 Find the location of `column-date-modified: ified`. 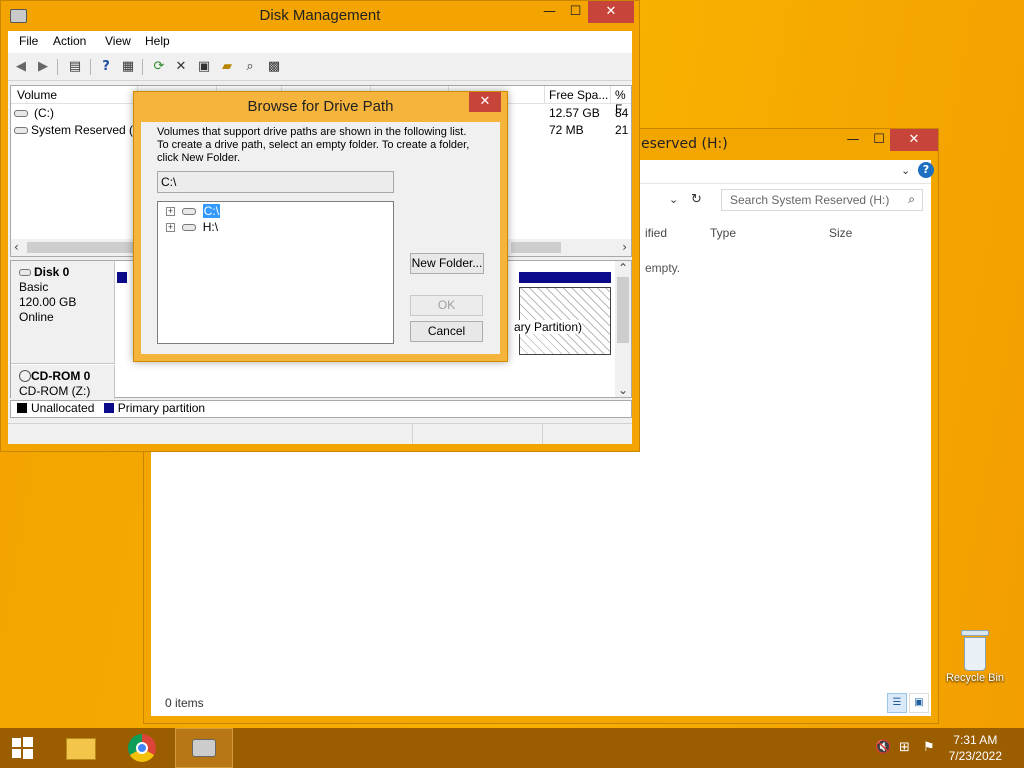

column-date-modified: ified is located at coordinates (656, 233).